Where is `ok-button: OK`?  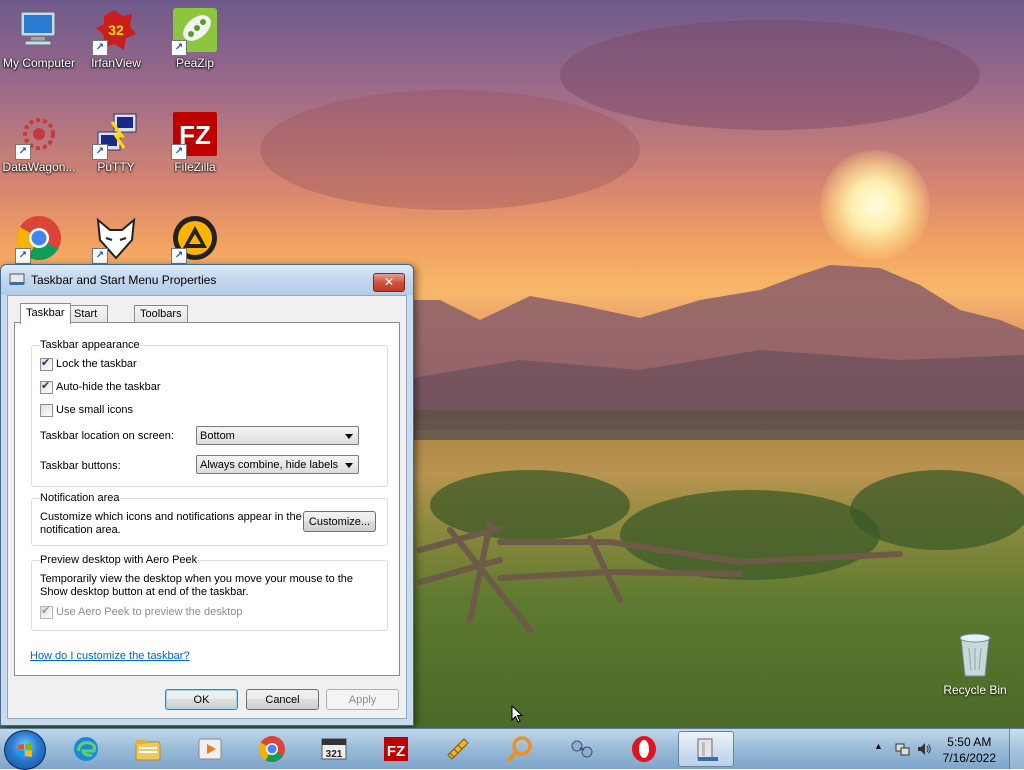
ok-button: OK is located at coordinates (201, 699).